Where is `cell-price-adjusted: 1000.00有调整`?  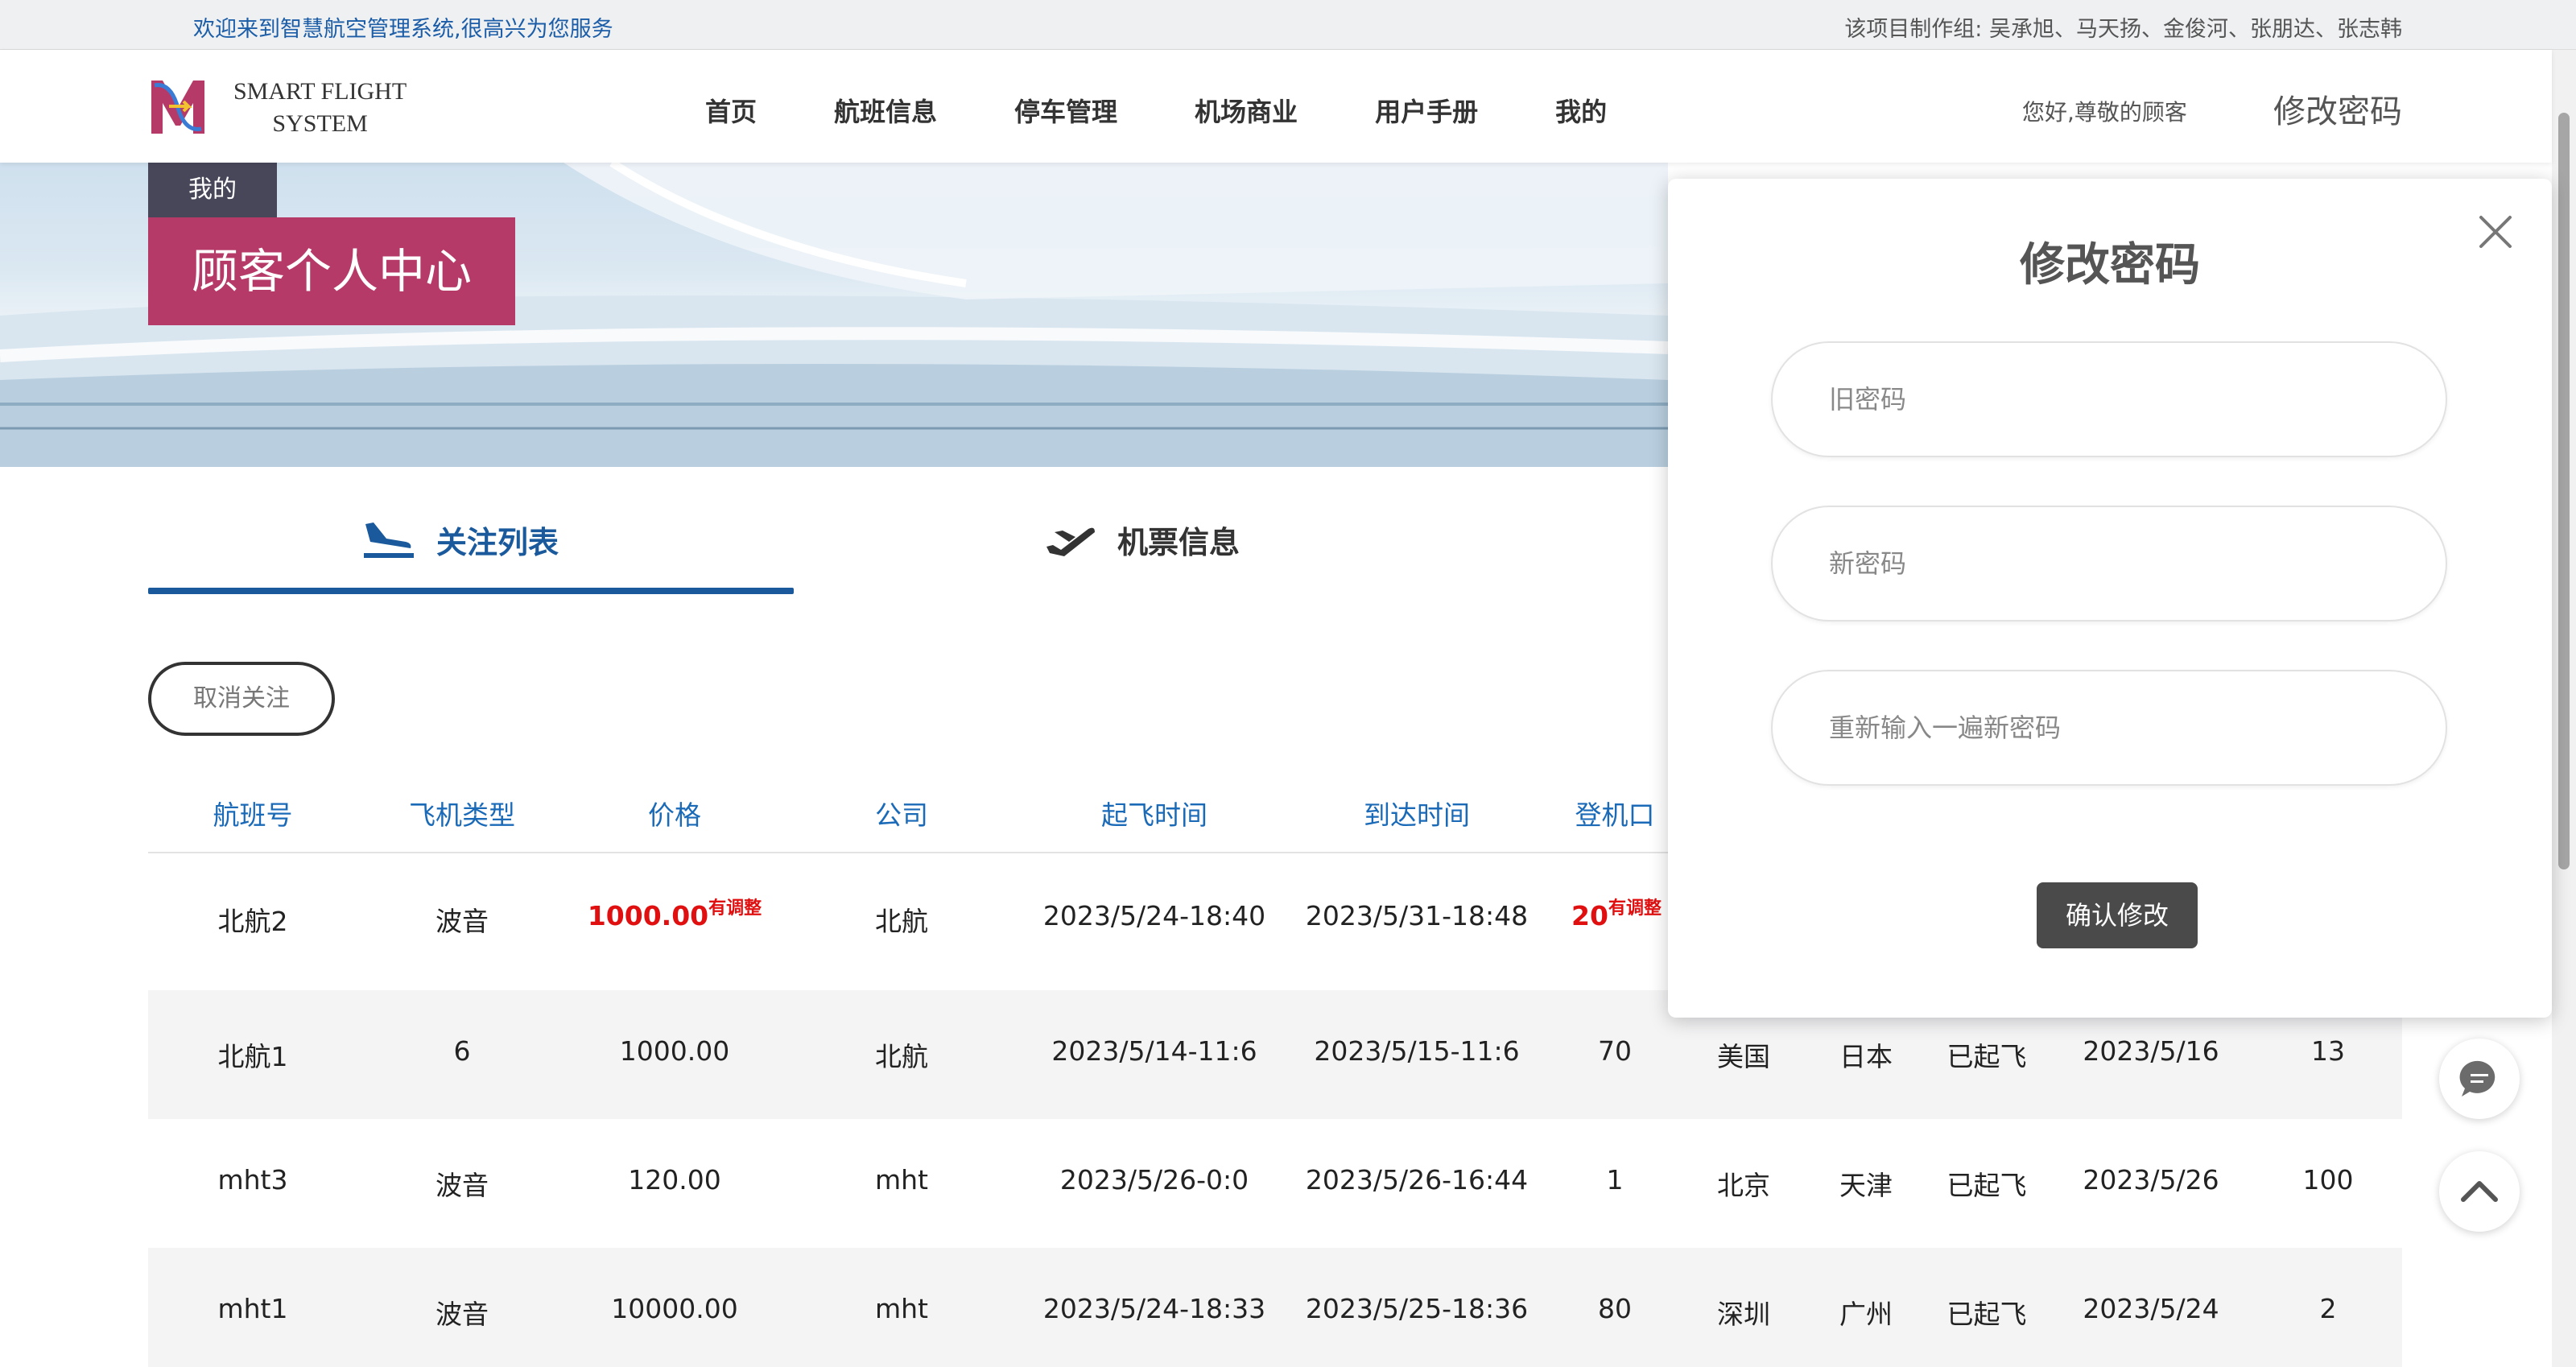 cell-price-adjusted: 1000.00有调整 is located at coordinates (674, 914).